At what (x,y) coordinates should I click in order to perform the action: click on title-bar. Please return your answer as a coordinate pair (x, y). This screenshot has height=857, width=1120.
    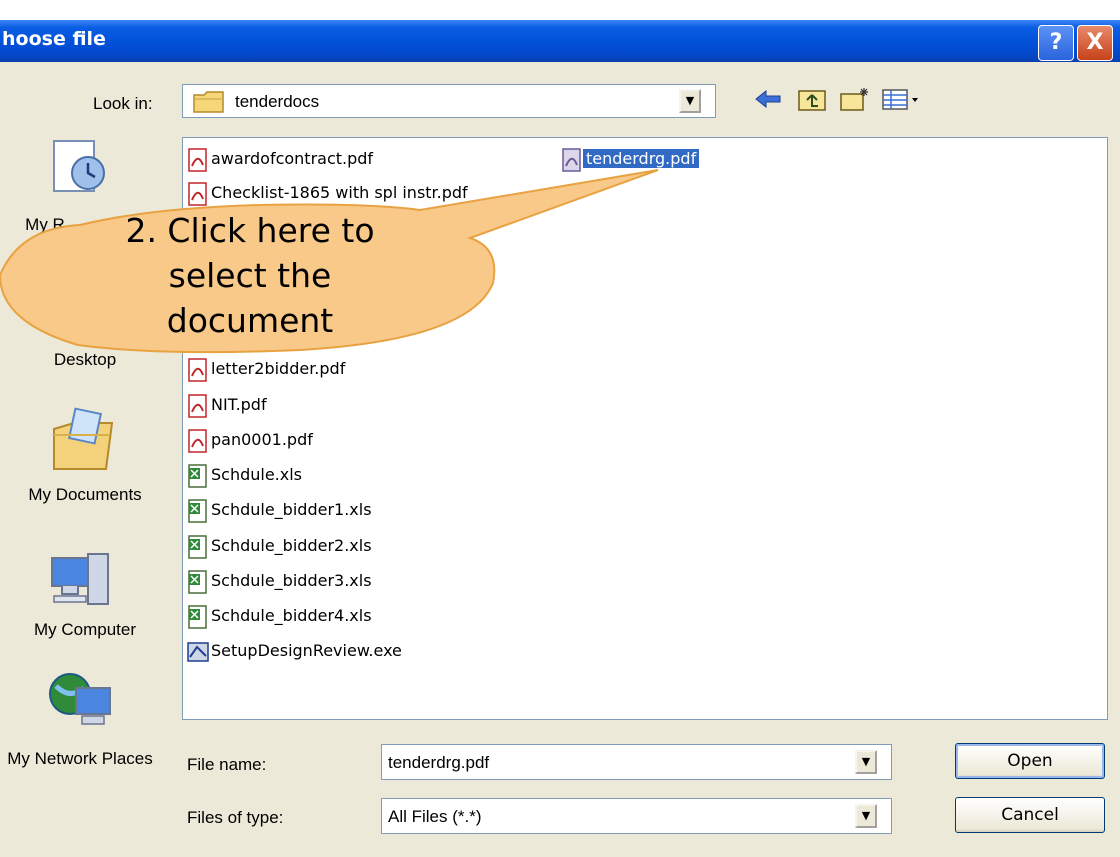
    Looking at the image, I should click on (560, 41).